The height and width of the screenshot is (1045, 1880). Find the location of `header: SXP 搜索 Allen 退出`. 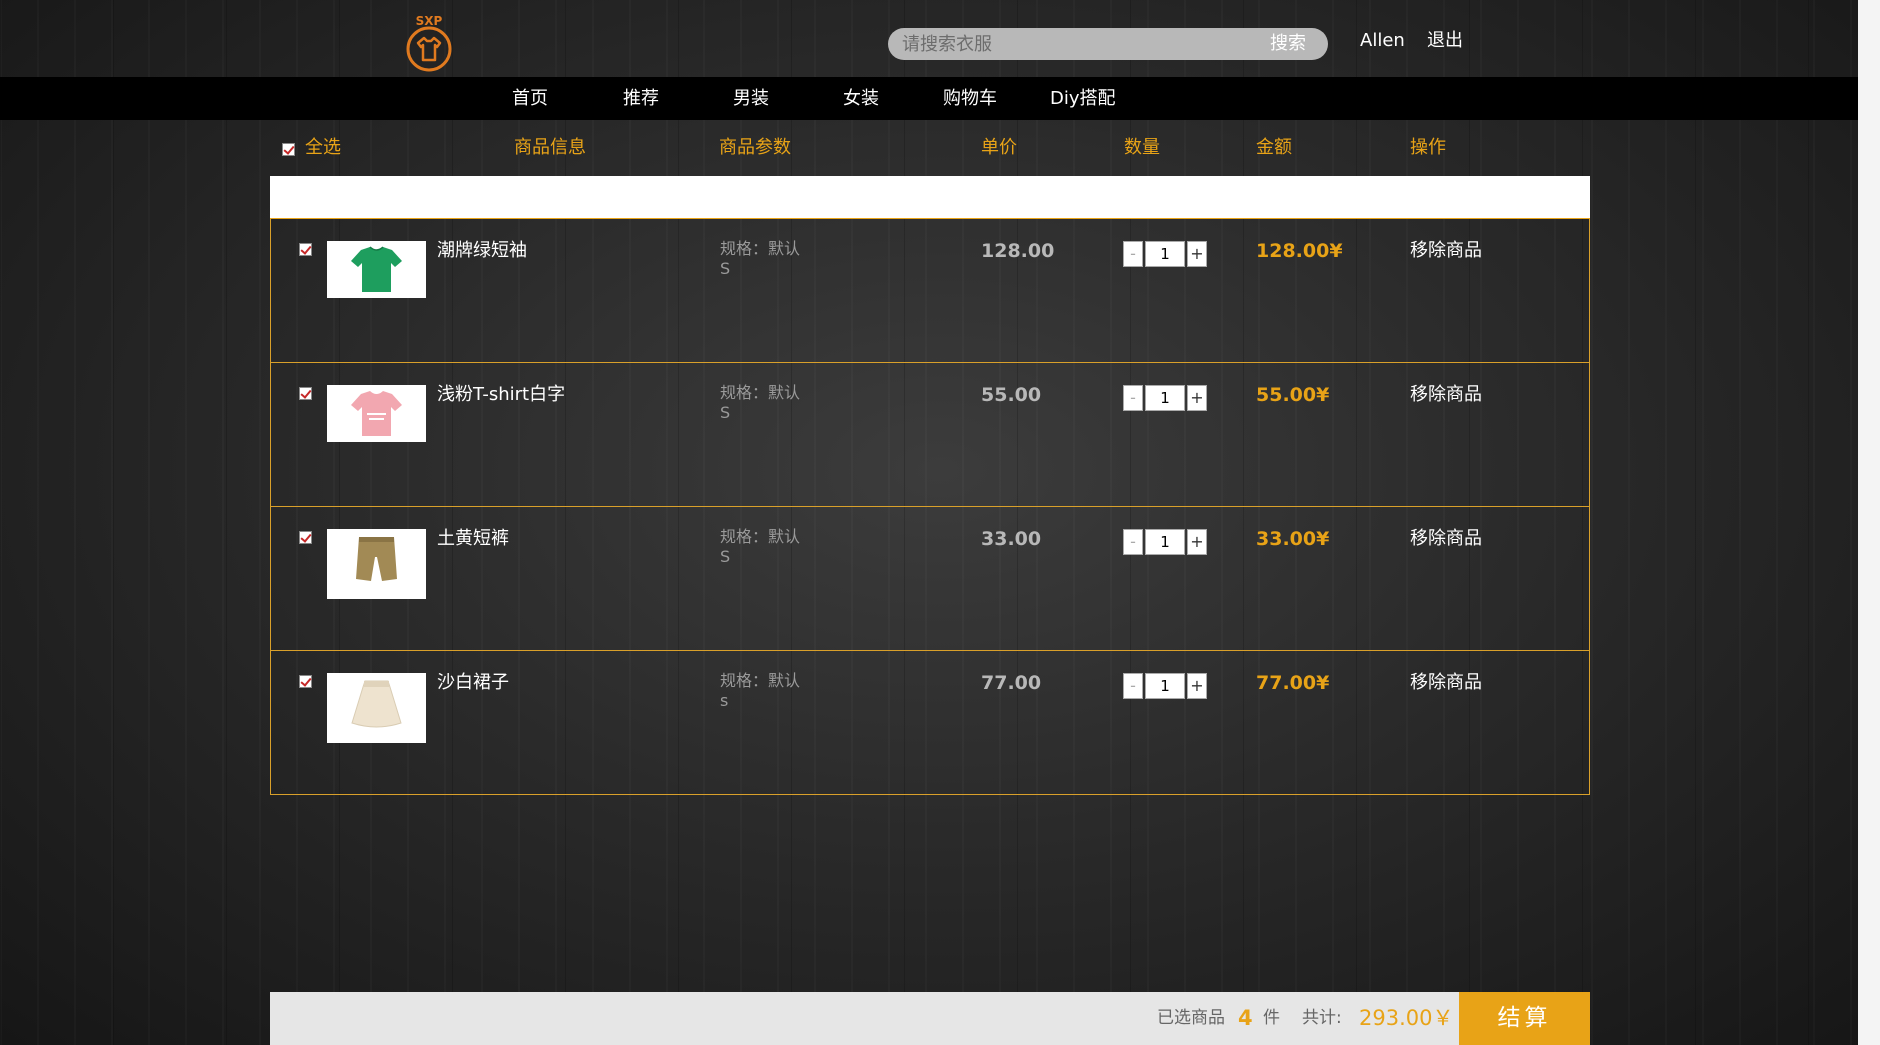

header: SXP 搜索 Allen 退出 is located at coordinates (929, 38).